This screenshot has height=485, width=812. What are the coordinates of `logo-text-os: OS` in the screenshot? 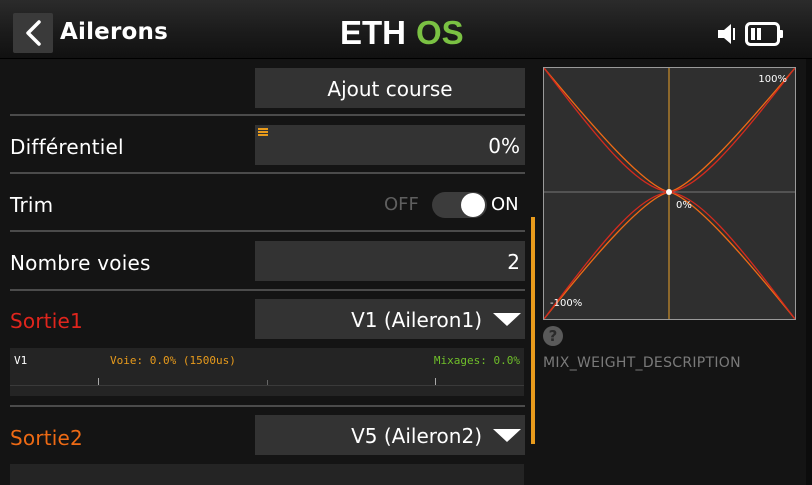 It's located at (440, 33).